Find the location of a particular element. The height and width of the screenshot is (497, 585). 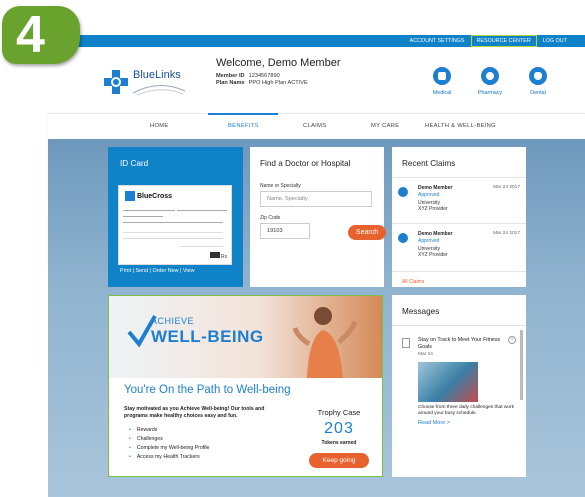

pharmacy-label: Pharmacy is located at coordinates (490, 93).